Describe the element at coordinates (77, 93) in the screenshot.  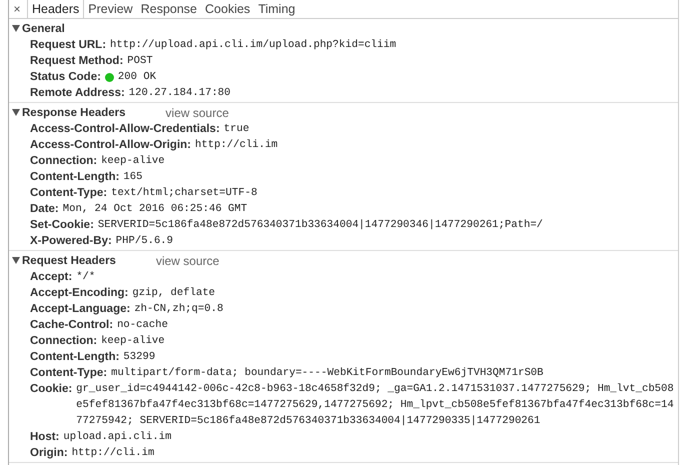
I see `header-name: Remote Address:` at that location.